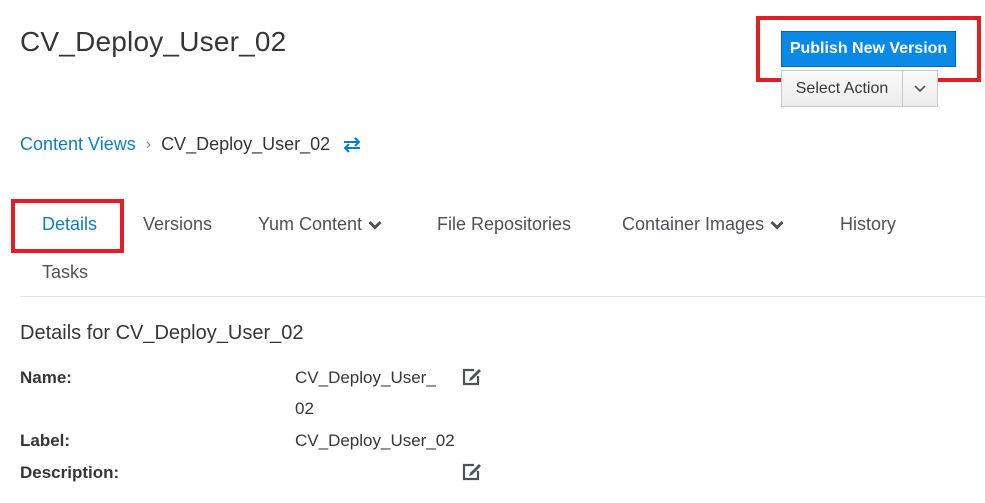 This screenshot has width=985, height=503. Describe the element at coordinates (472, 472) in the screenshot. I see `edit-description-icon` at that location.